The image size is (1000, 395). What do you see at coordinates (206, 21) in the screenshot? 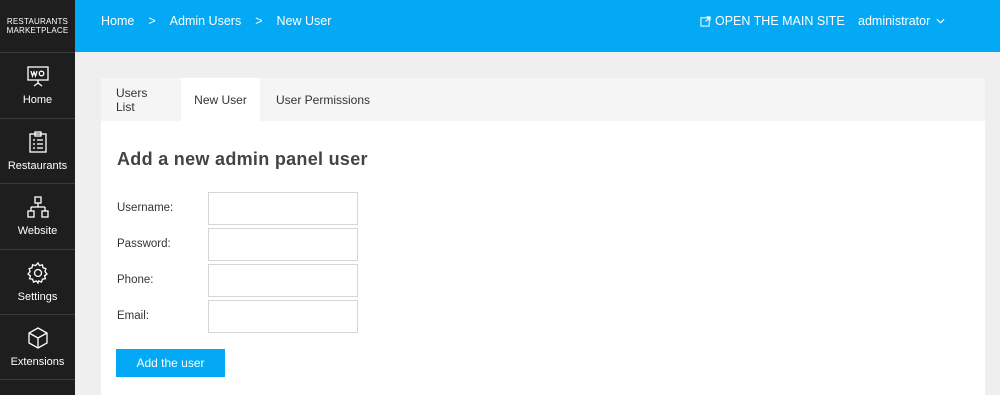
I see `breadcrumb-admin-users: Admin Users` at bounding box center [206, 21].